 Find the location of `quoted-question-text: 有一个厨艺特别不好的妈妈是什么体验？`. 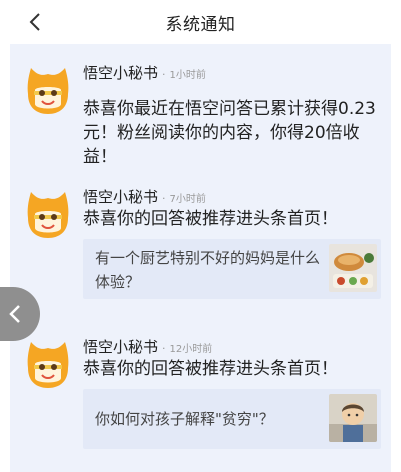

quoted-question-text: 有一个厨艺特别不好的妈妈是什么体验？ is located at coordinates (208, 270).